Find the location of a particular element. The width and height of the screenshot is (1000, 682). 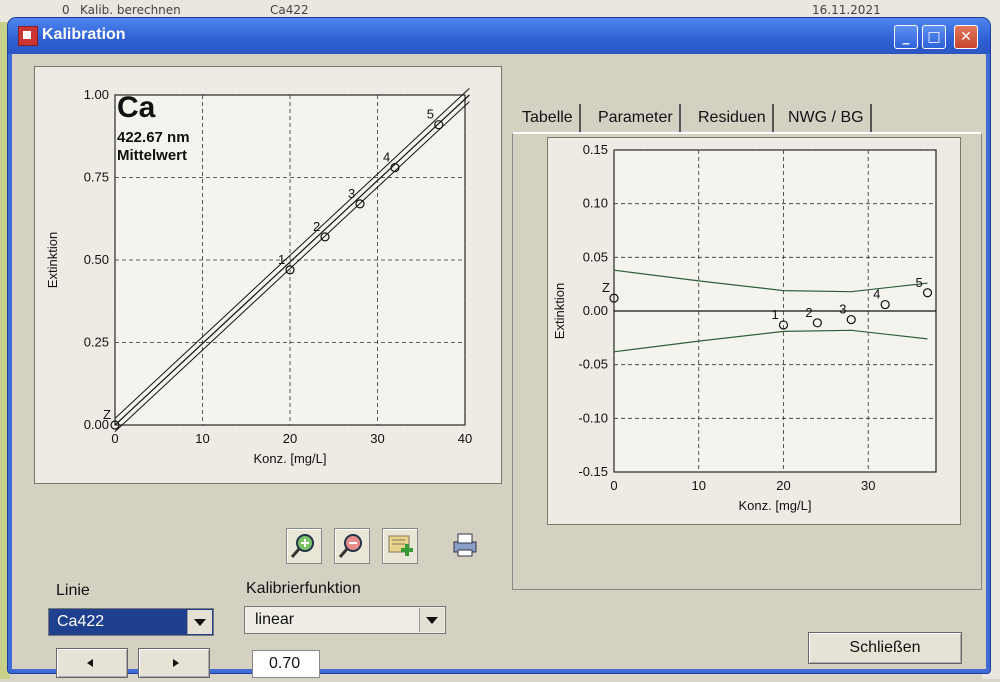

zoom-in-icon is located at coordinates (302, 546).